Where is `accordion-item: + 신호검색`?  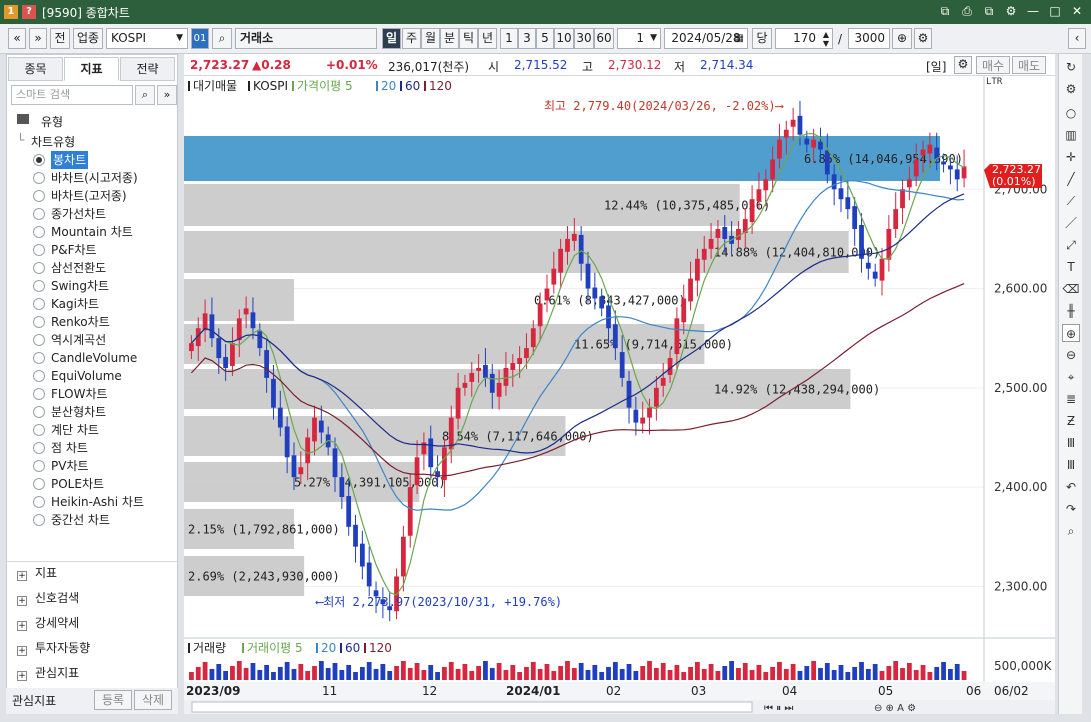
accordion-item: + 신호검색 is located at coordinates (48, 598).